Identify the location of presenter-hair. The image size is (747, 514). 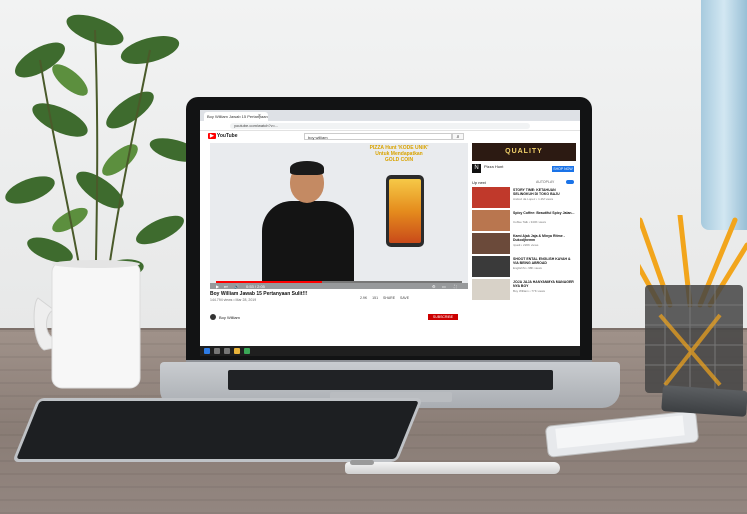
(307, 168).